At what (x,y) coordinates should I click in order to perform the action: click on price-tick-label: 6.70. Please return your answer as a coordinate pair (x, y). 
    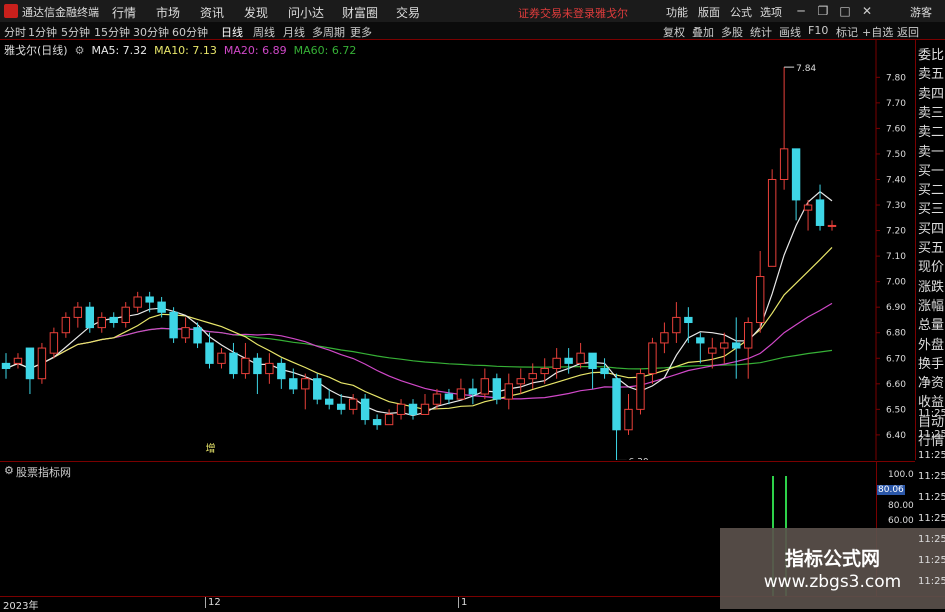
    Looking at the image, I should click on (896, 359).